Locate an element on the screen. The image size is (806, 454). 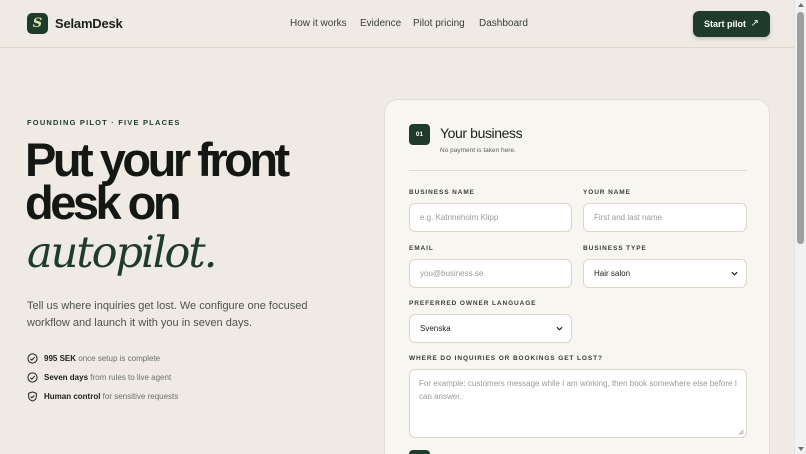
business-name-label: BUSINESS NAME is located at coordinates (442, 192).